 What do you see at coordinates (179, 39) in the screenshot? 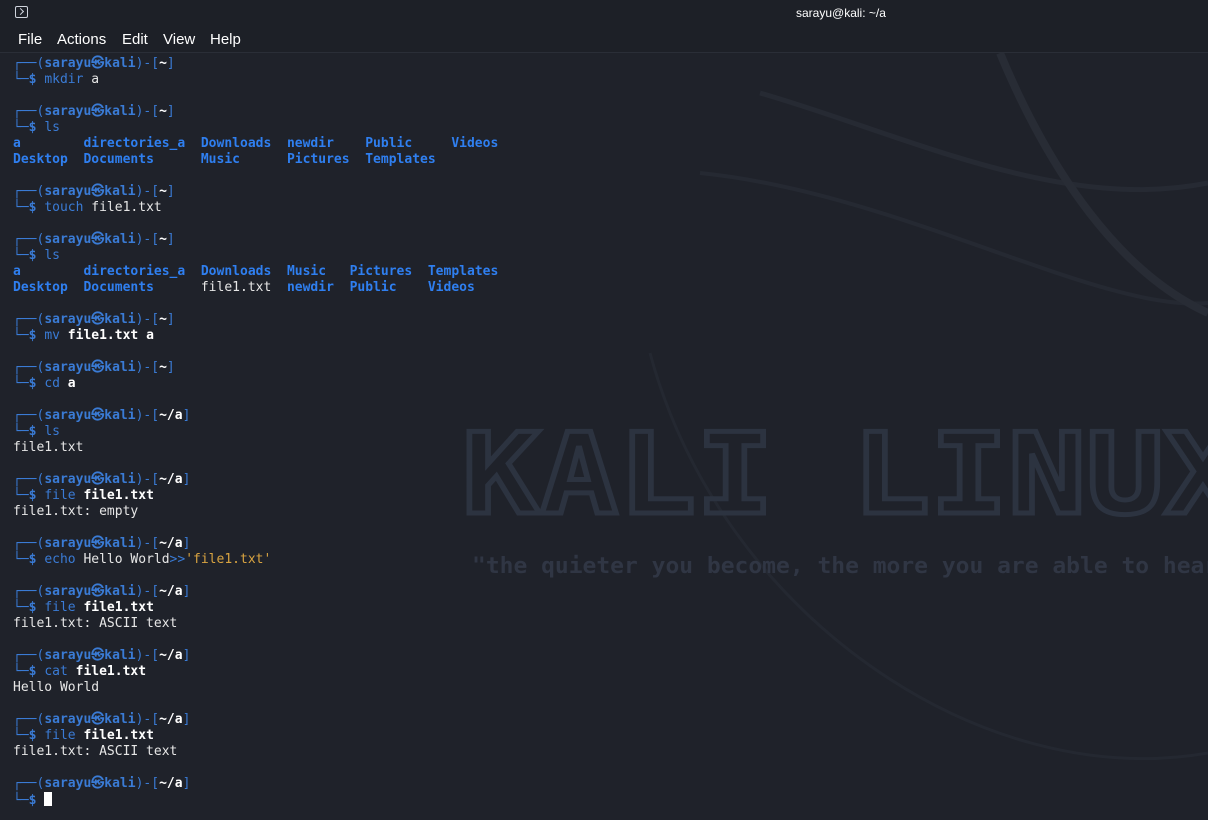
I see `menu-view: View` at bounding box center [179, 39].